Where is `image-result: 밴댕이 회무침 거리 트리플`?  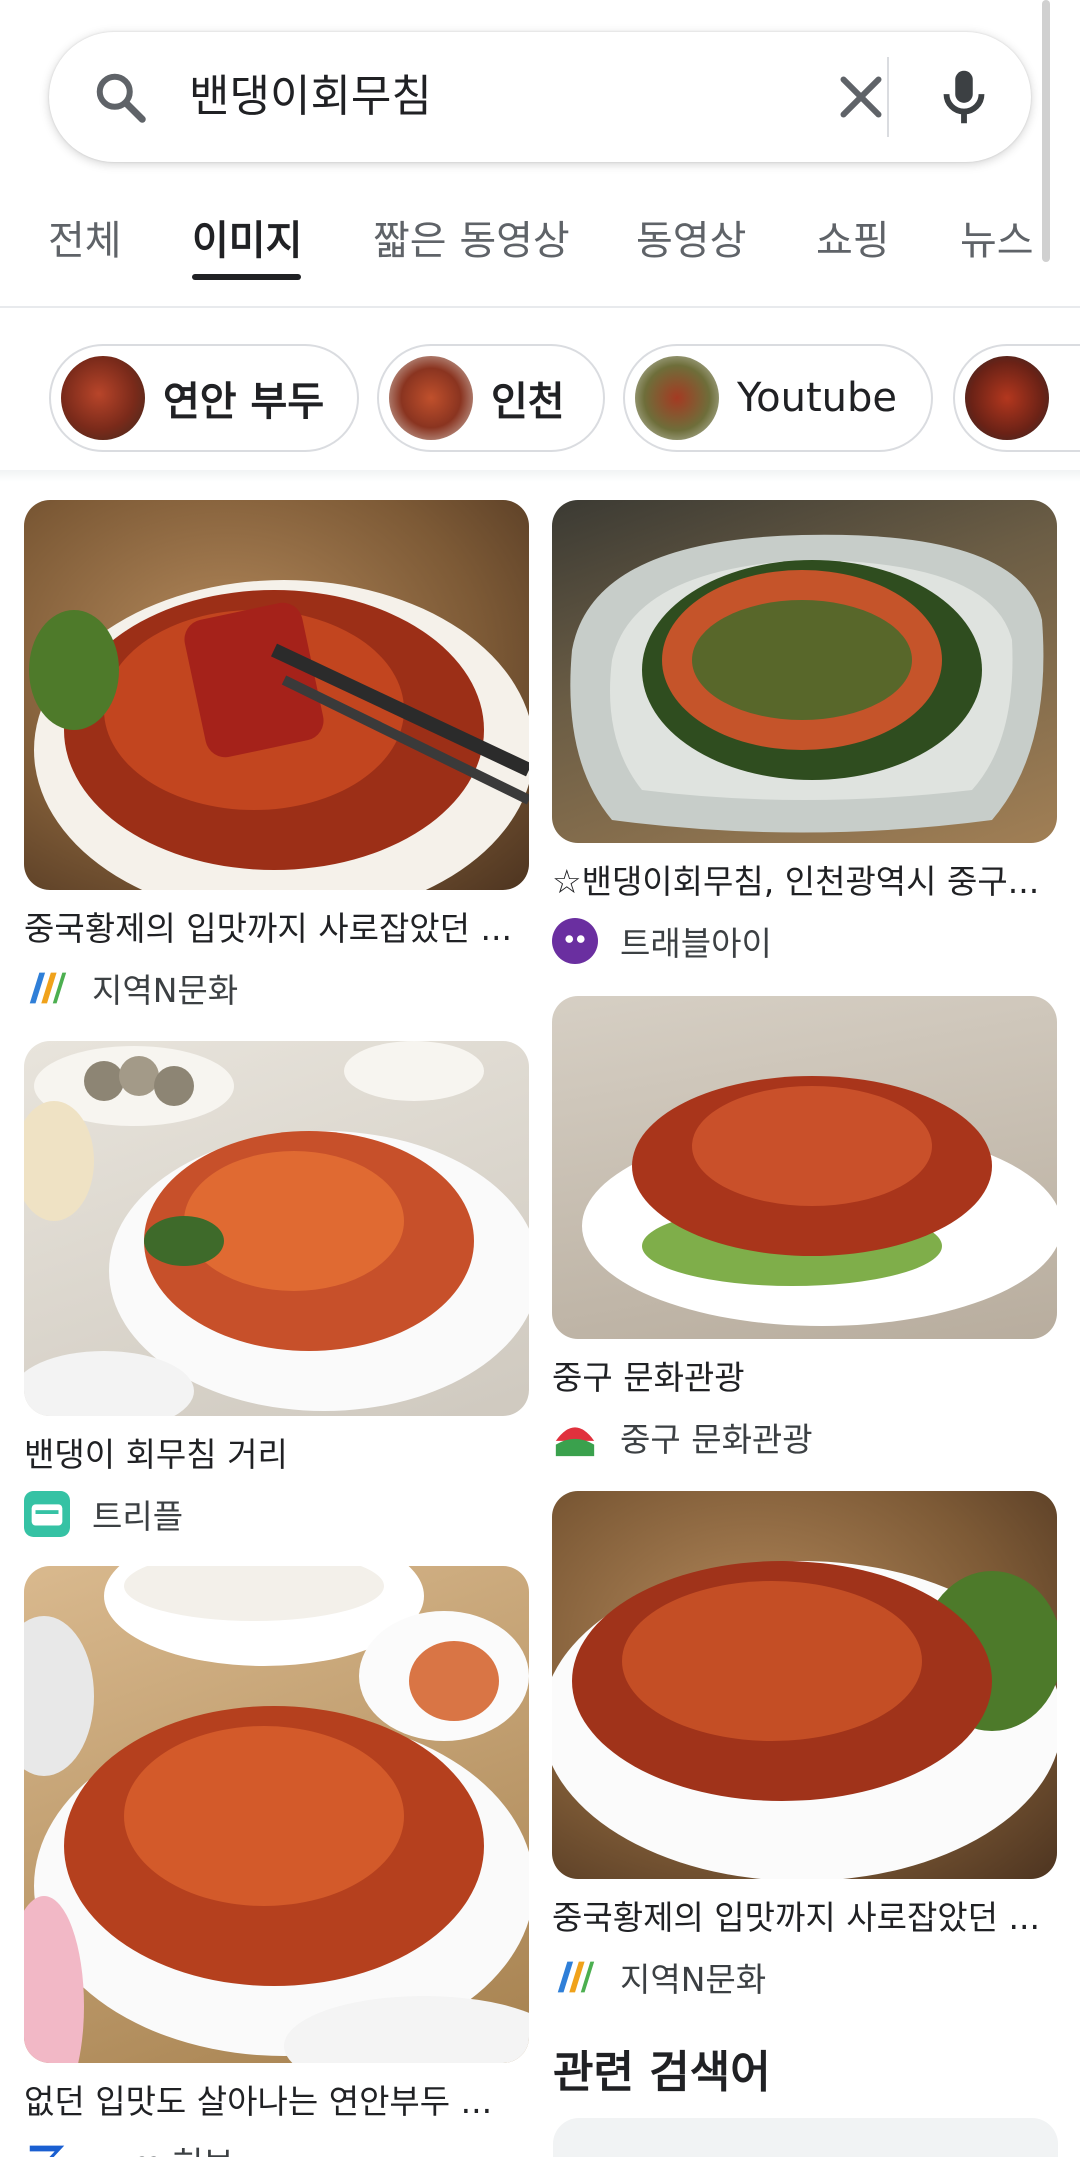
image-result: 밴댕이 회무침 거리 트리플 is located at coordinates (276, 1289).